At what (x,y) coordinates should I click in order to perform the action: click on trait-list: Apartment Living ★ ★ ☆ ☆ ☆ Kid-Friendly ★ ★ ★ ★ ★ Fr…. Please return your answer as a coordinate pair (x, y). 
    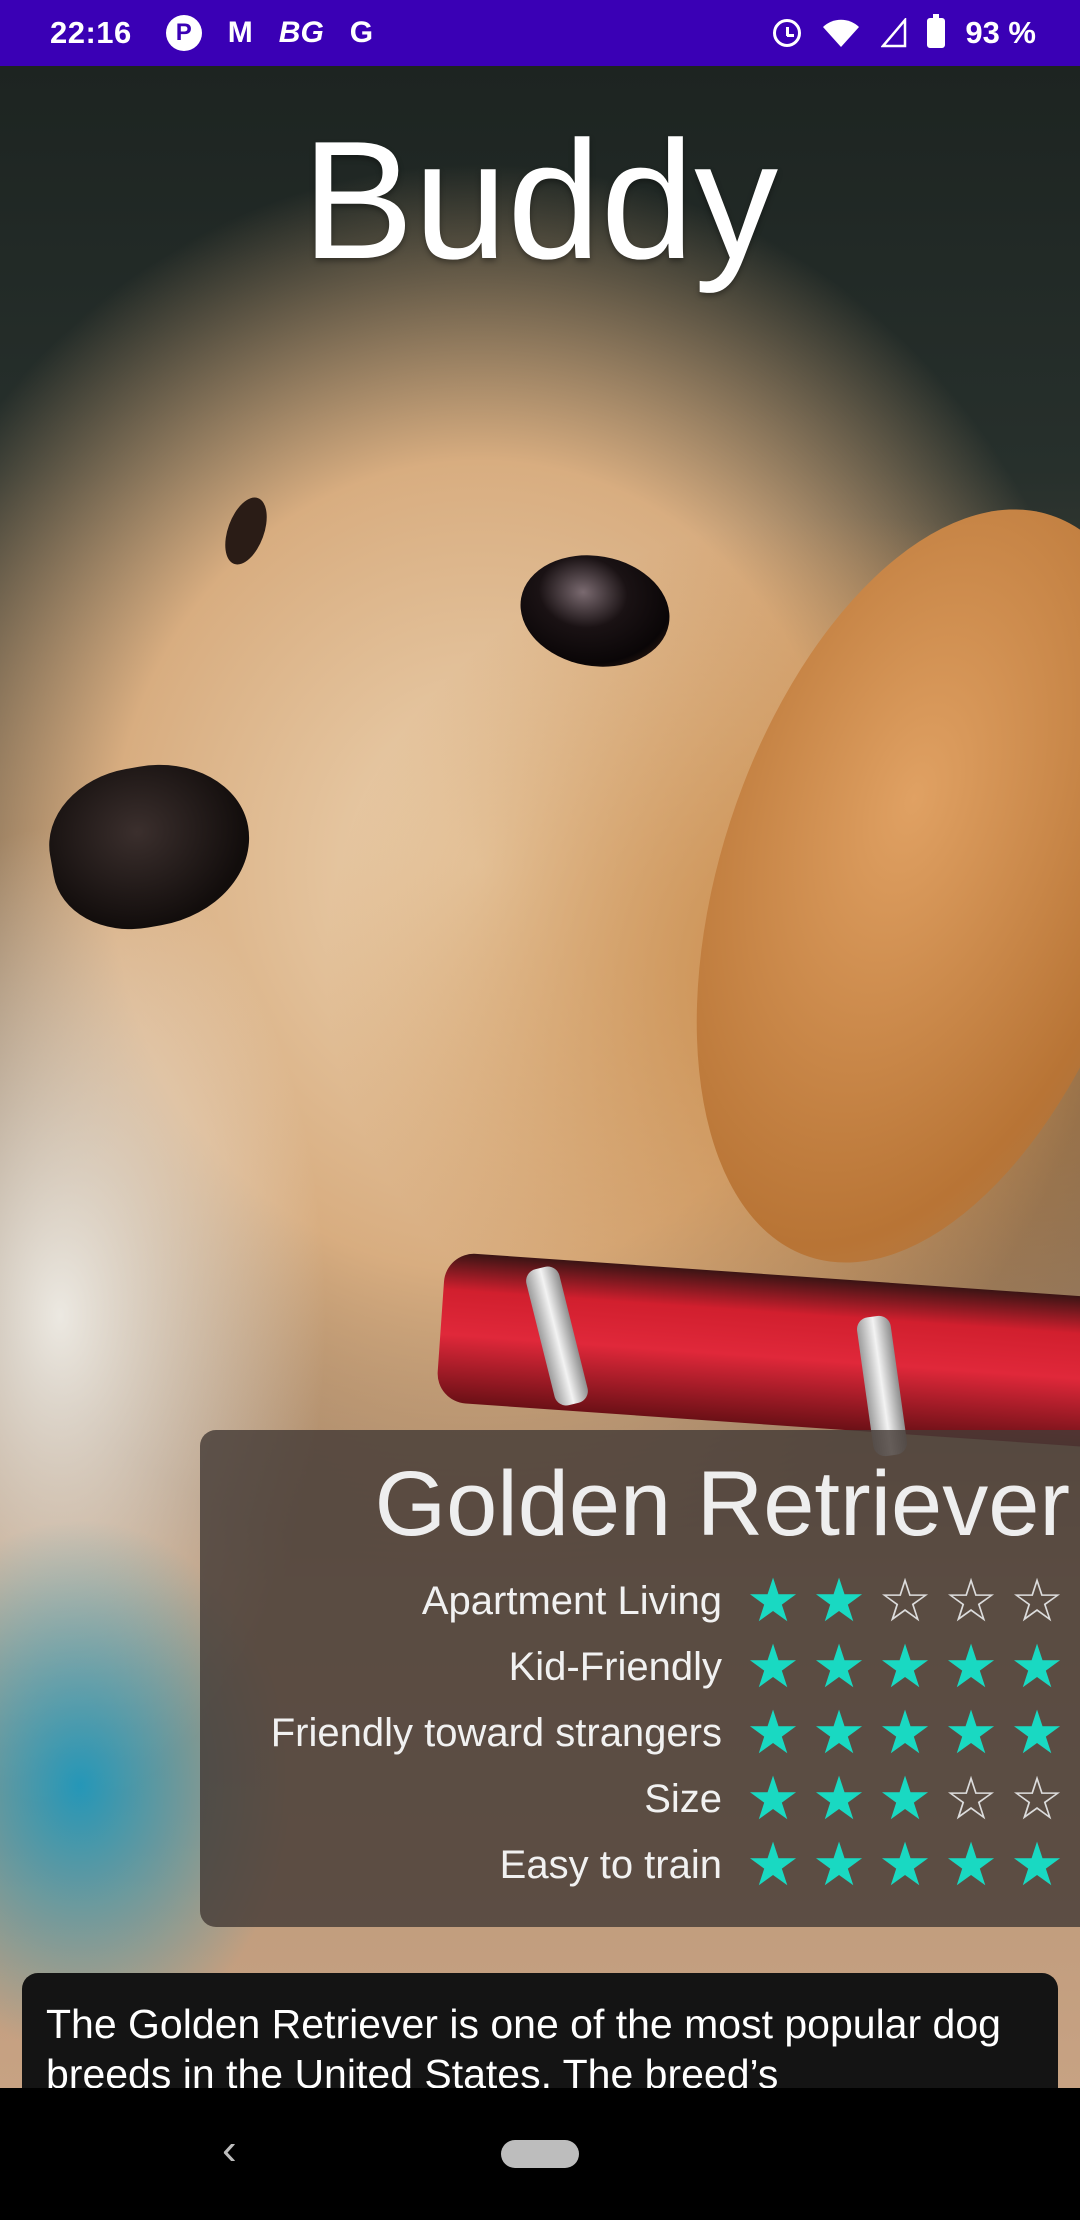
    Looking at the image, I should click on (635, 1733).